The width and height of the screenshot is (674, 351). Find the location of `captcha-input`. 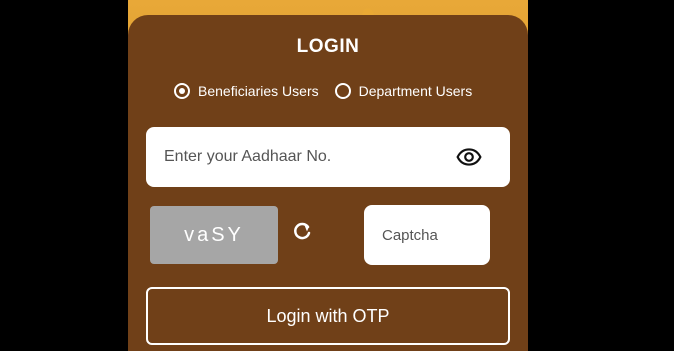

captcha-input is located at coordinates (427, 235).